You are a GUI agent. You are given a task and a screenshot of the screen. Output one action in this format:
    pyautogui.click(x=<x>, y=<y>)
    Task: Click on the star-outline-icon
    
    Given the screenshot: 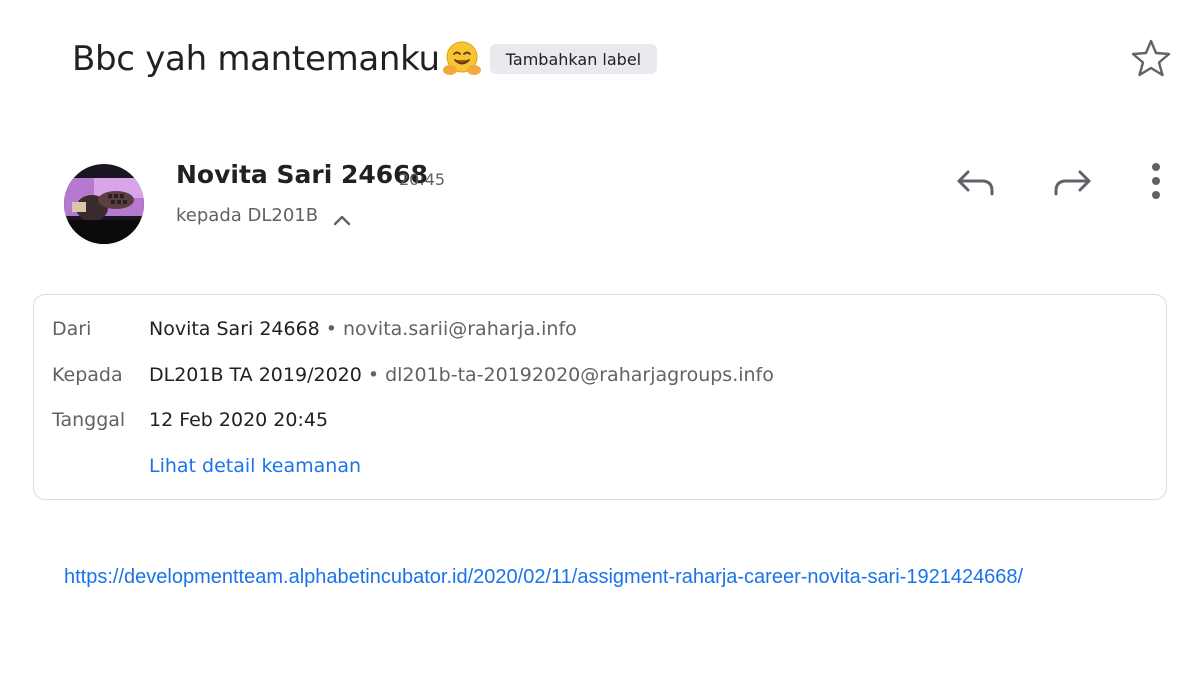 What is the action you would take?
    pyautogui.click(x=1151, y=58)
    